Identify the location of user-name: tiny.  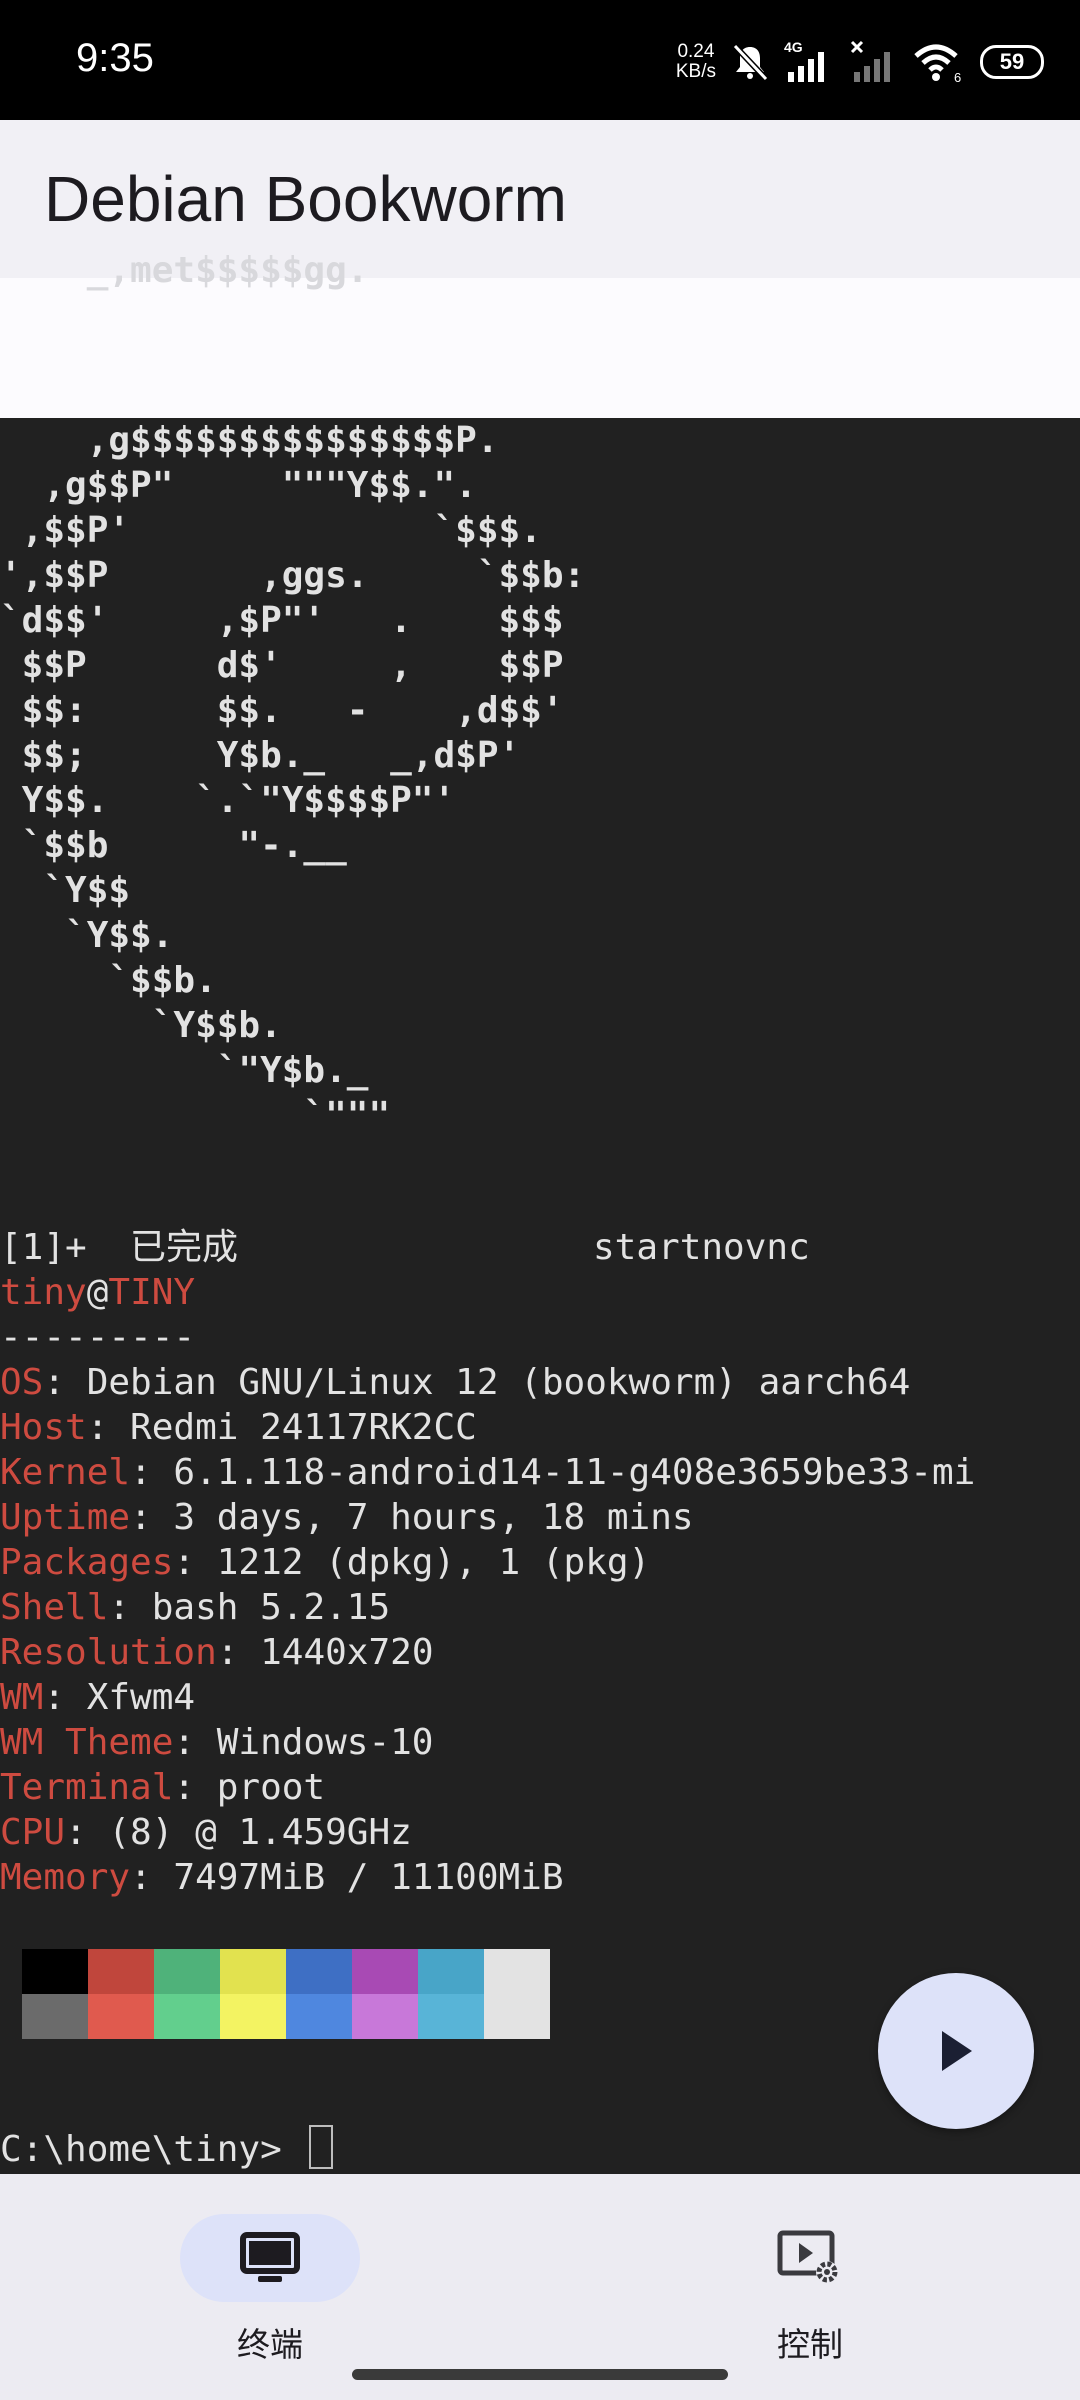
(43, 1292).